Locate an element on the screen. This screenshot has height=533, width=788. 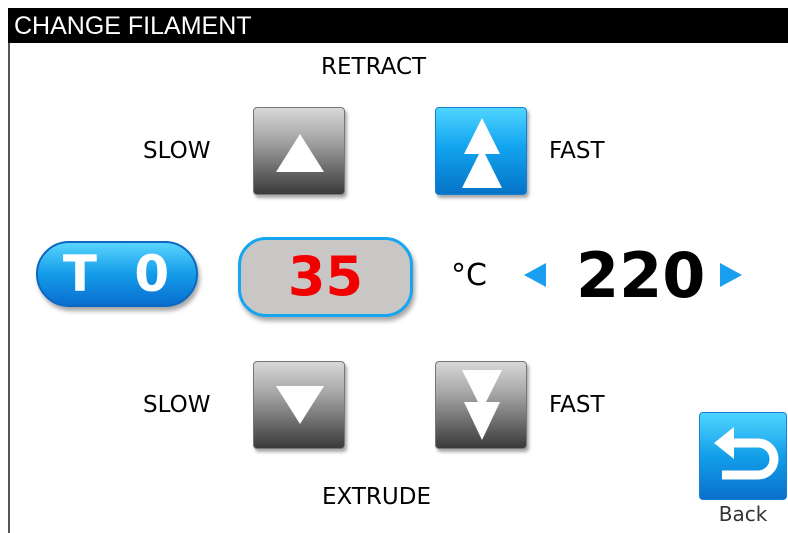
retract-fast-button is located at coordinates (481, 151).